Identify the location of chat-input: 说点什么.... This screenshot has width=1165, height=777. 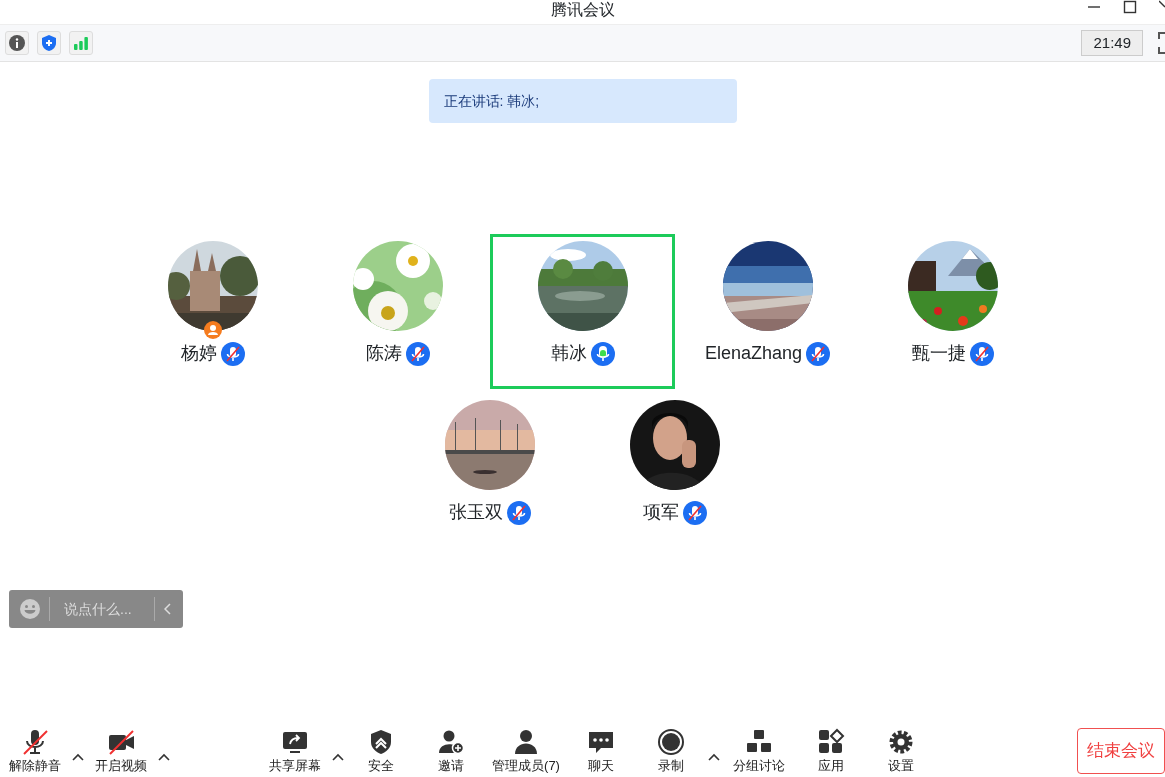
(106, 609).